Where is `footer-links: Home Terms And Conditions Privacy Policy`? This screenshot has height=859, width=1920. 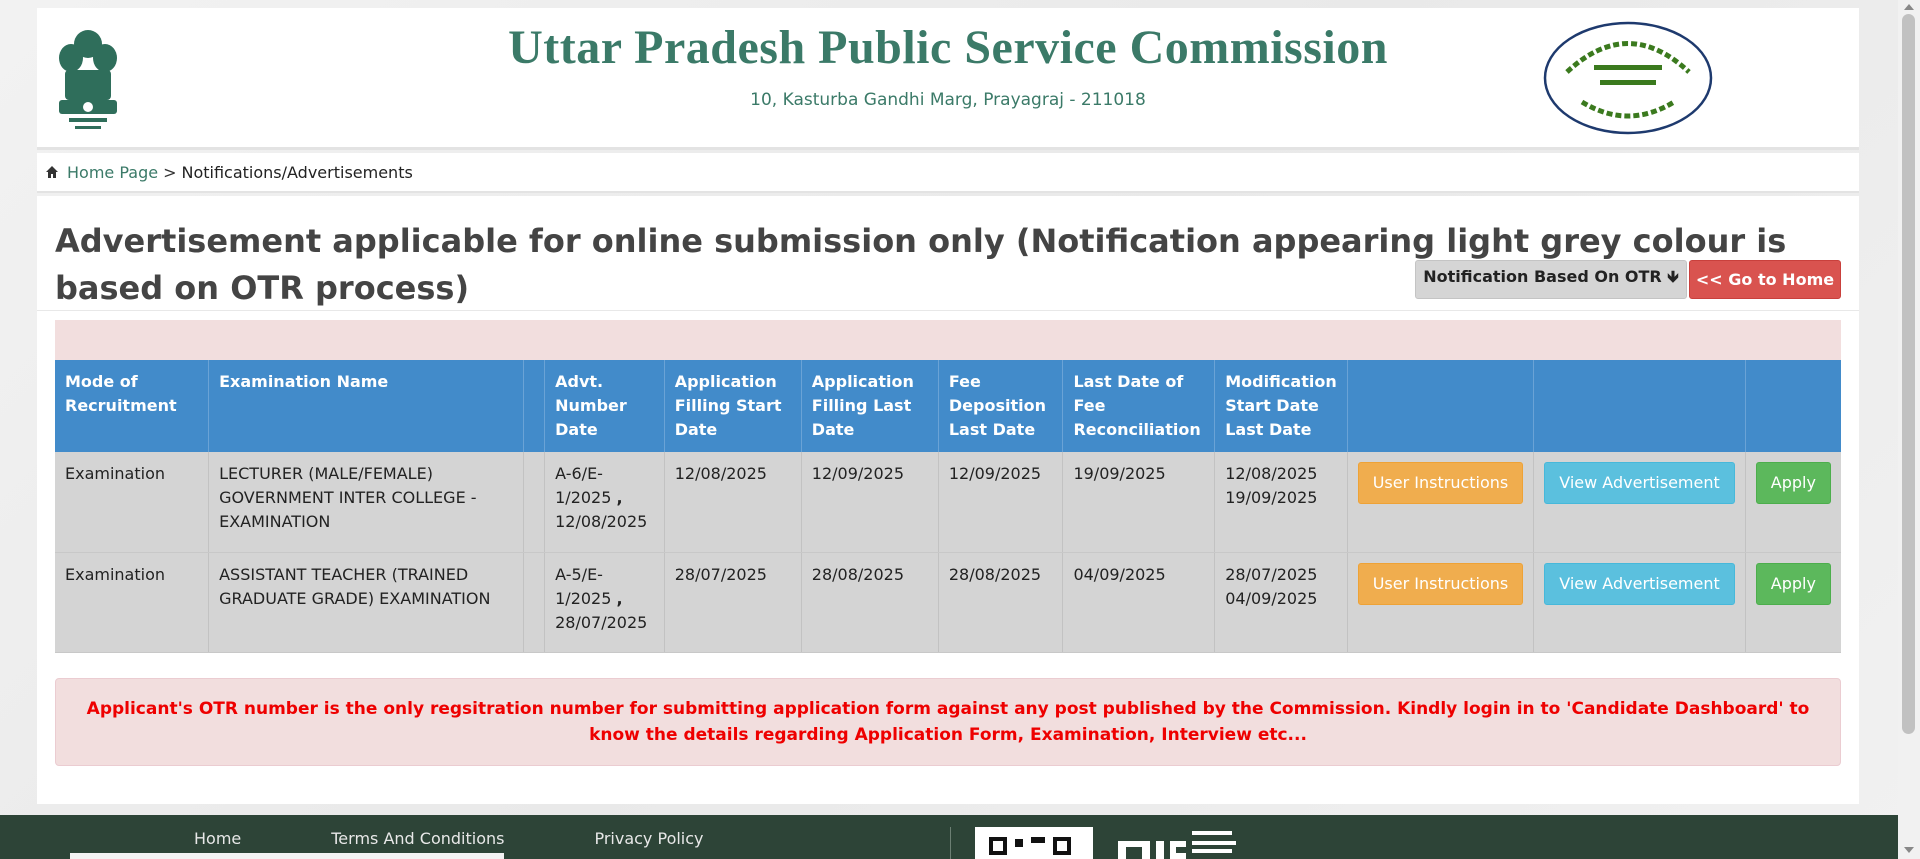
footer-links: Home Terms And Conditions Privacy Policy is located at coordinates (494, 838).